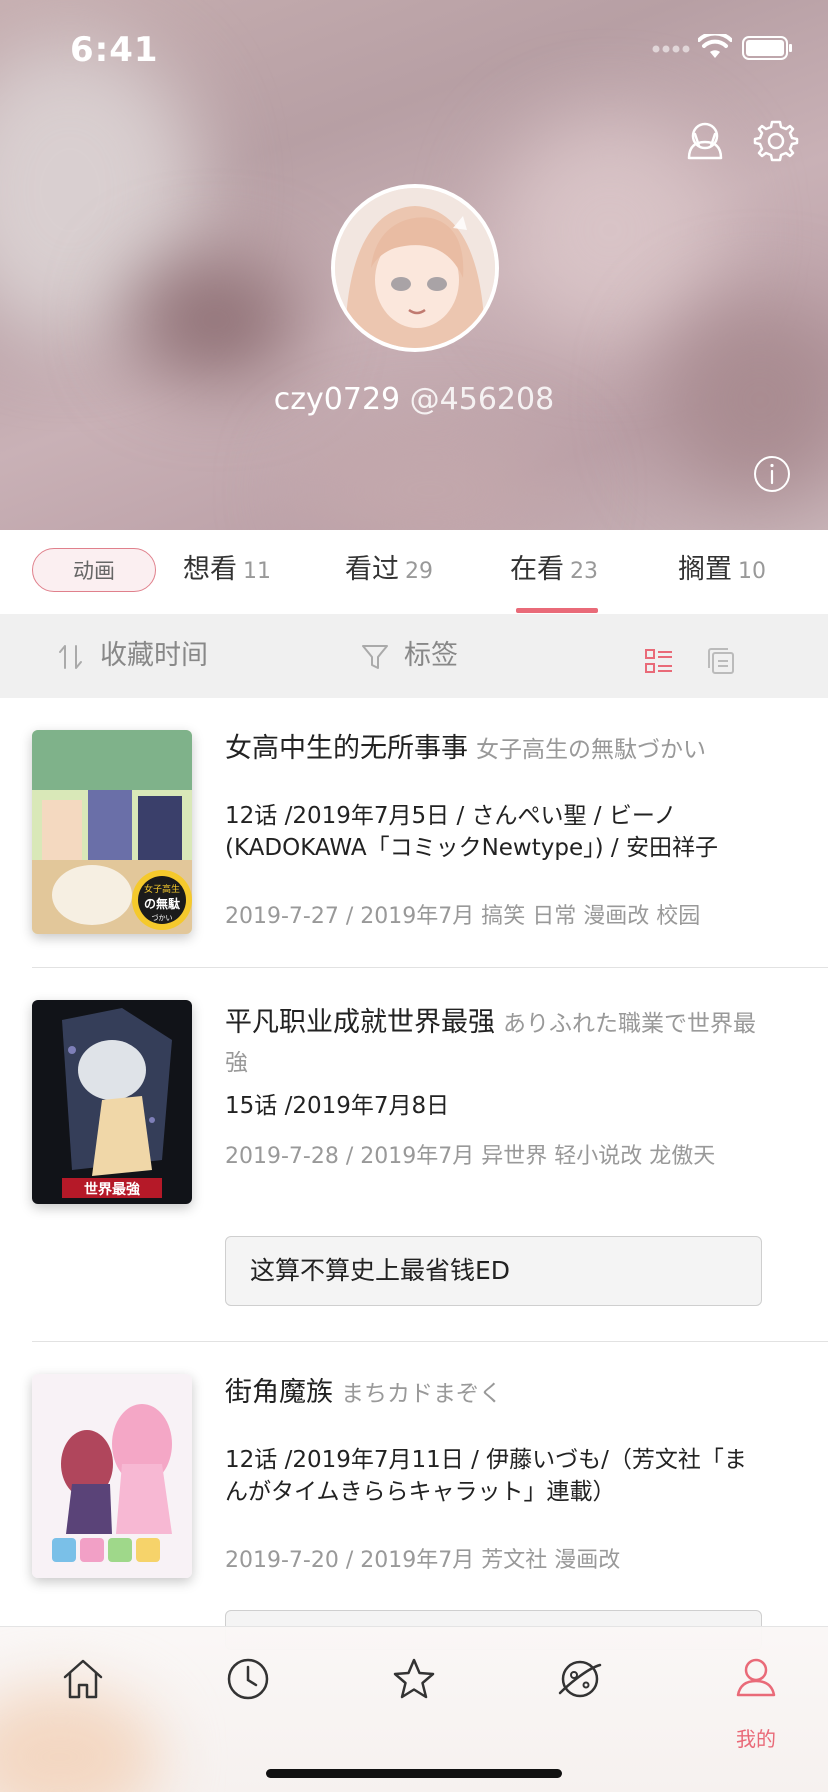 This screenshot has width=828, height=1792. I want to click on list-view-icon, so click(658, 660).